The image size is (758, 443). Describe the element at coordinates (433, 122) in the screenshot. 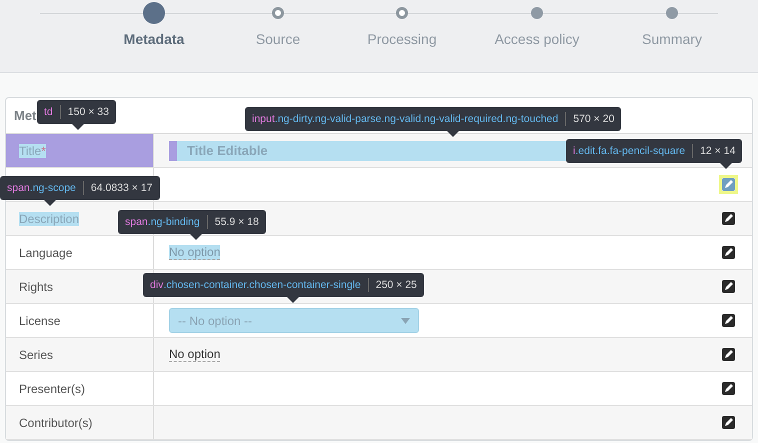

I see `inspector-tooltip: input.ng-dirty.ng-valid-parse.ng-valid.ng-valid-required.ng-touched 570 × 20` at that location.